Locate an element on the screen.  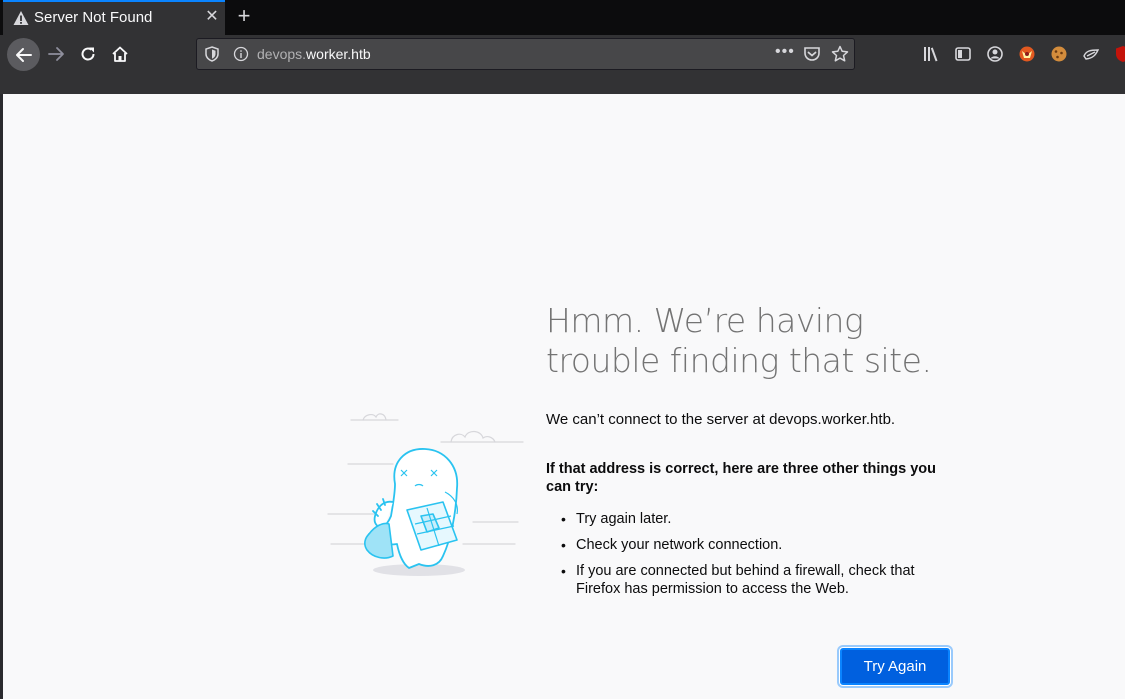
tab-title: Server Not Found is located at coordinates (93, 17).